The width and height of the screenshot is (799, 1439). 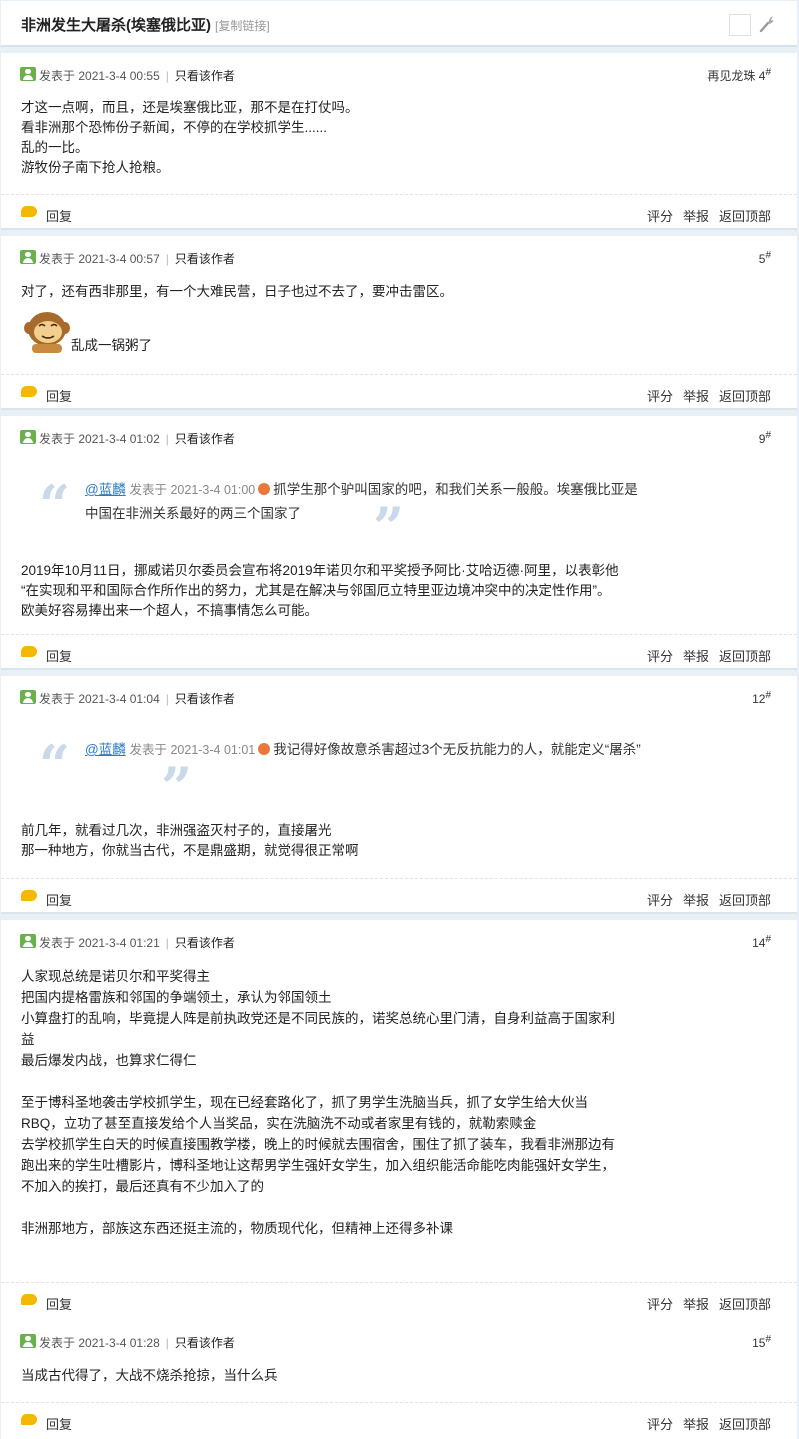 What do you see at coordinates (761, 1342) in the screenshot?
I see `floor-number: 15#` at bounding box center [761, 1342].